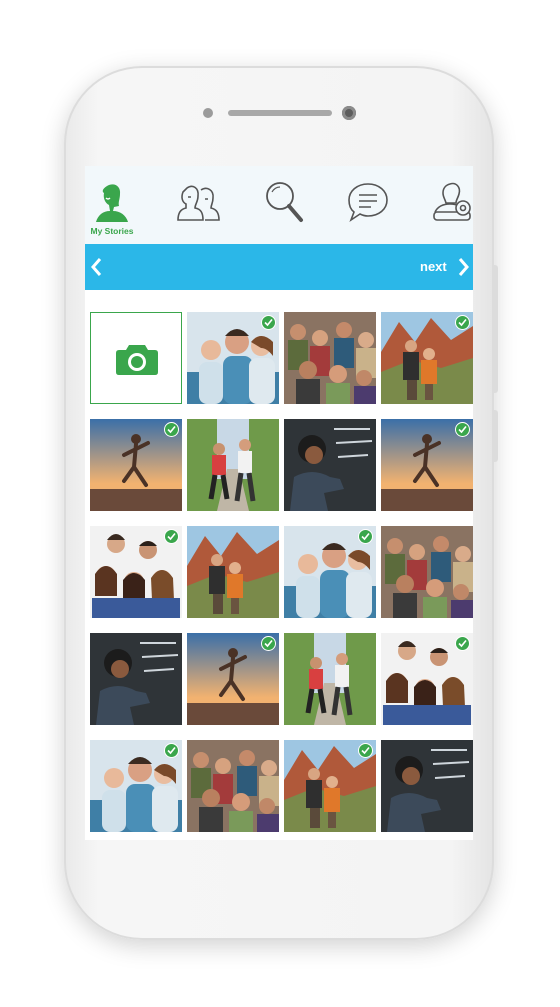  I want to click on proximity-sensor, so click(208, 113).